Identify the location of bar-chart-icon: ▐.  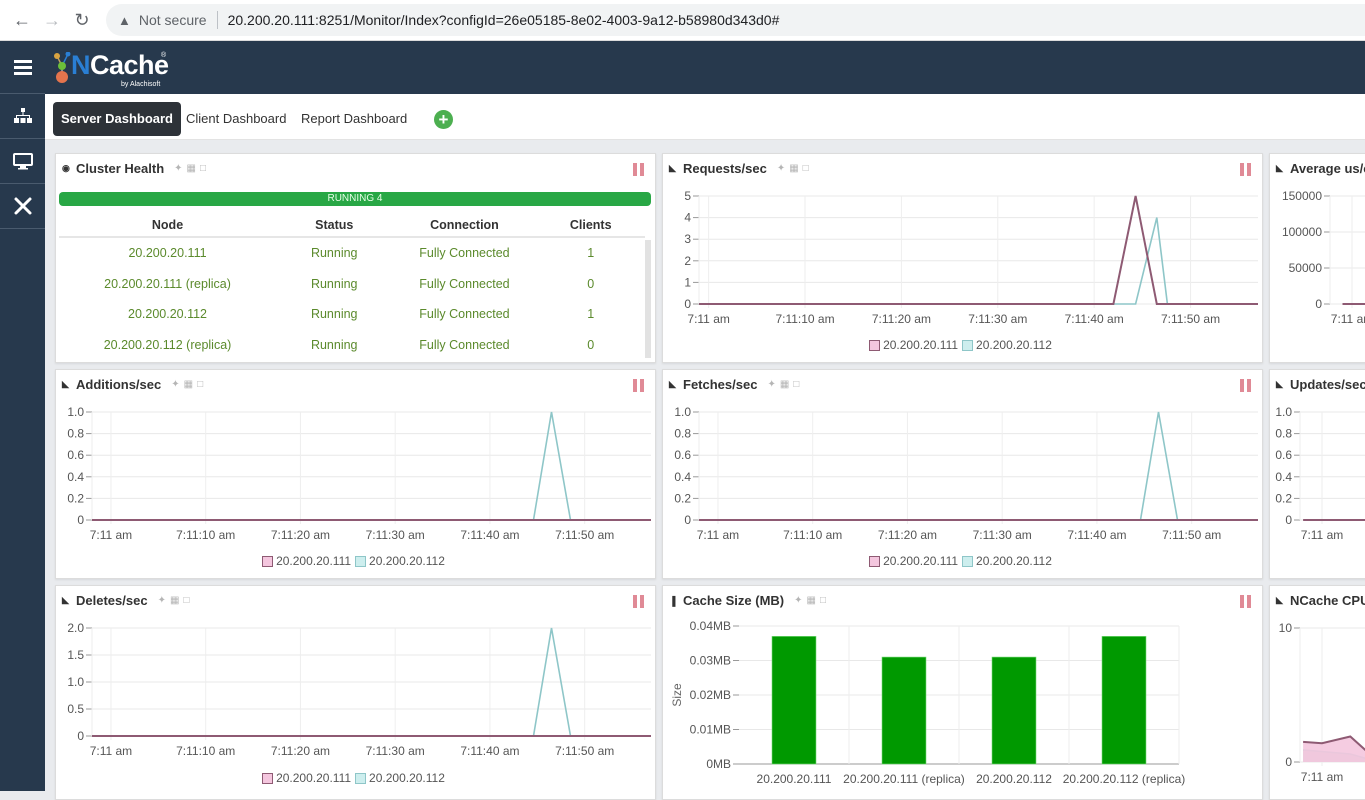
(672, 600).